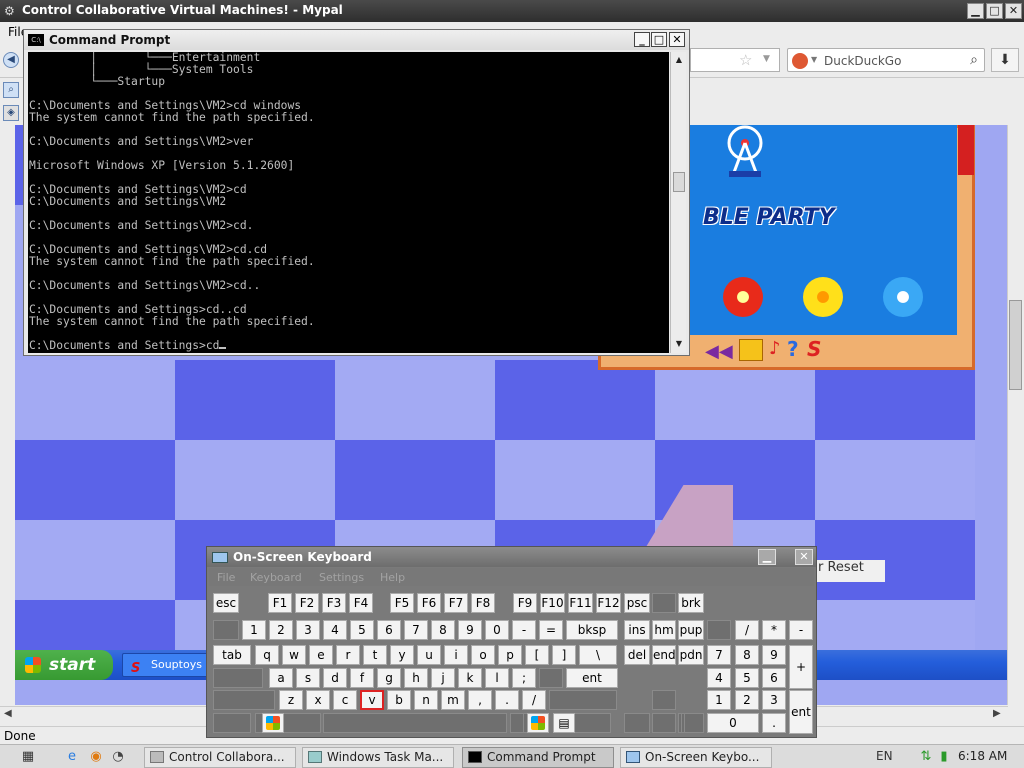 This screenshot has height=768, width=1024. What do you see at coordinates (592, 630) in the screenshot?
I see `key-bksp: bksp` at bounding box center [592, 630].